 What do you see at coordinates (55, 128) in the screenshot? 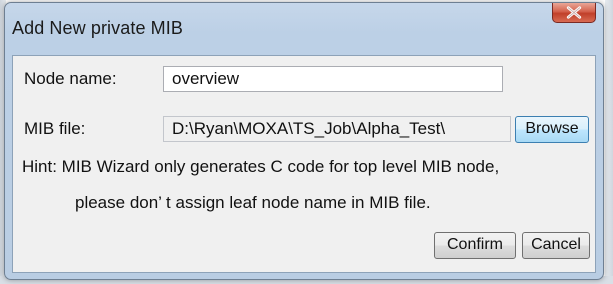
I see `mib-file-label: MIB file:` at bounding box center [55, 128].